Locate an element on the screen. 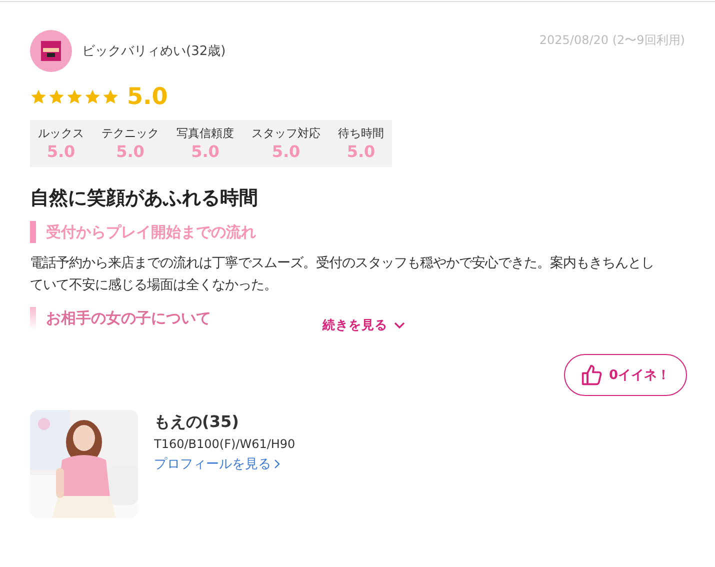 This screenshot has height=567, width=715. profile-link: プロフィールを見る is located at coordinates (225, 464).